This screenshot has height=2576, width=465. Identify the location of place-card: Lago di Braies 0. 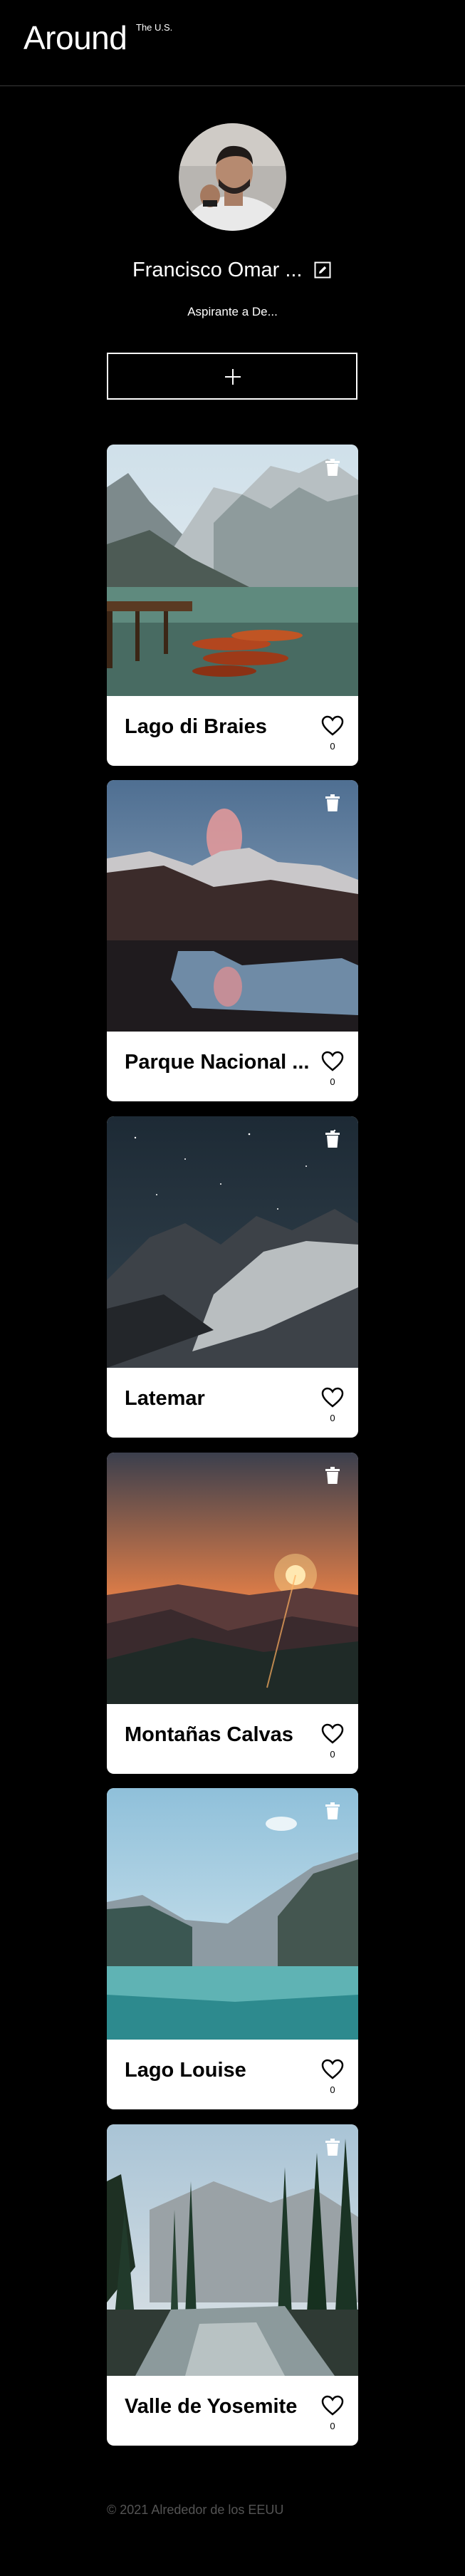
(232, 605).